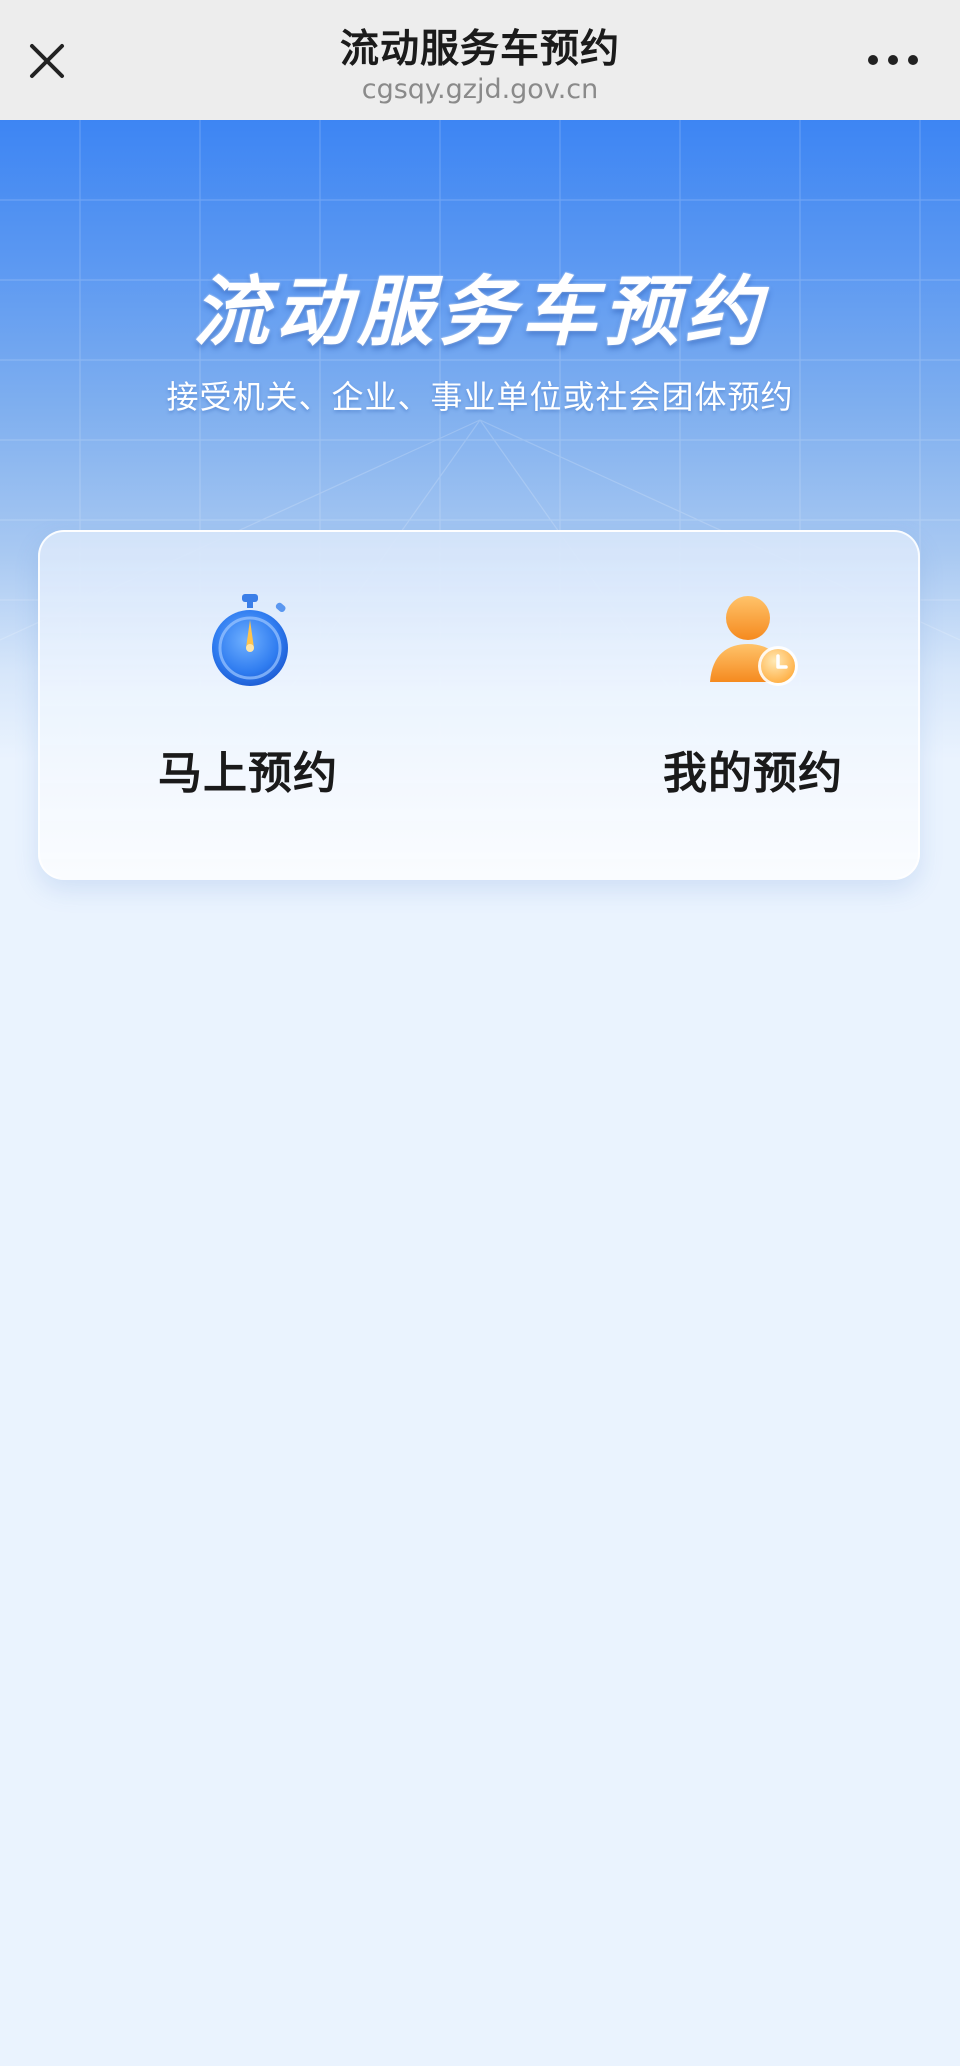  What do you see at coordinates (480, 311) in the screenshot?
I see `hero-title: 流动服务车预约` at bounding box center [480, 311].